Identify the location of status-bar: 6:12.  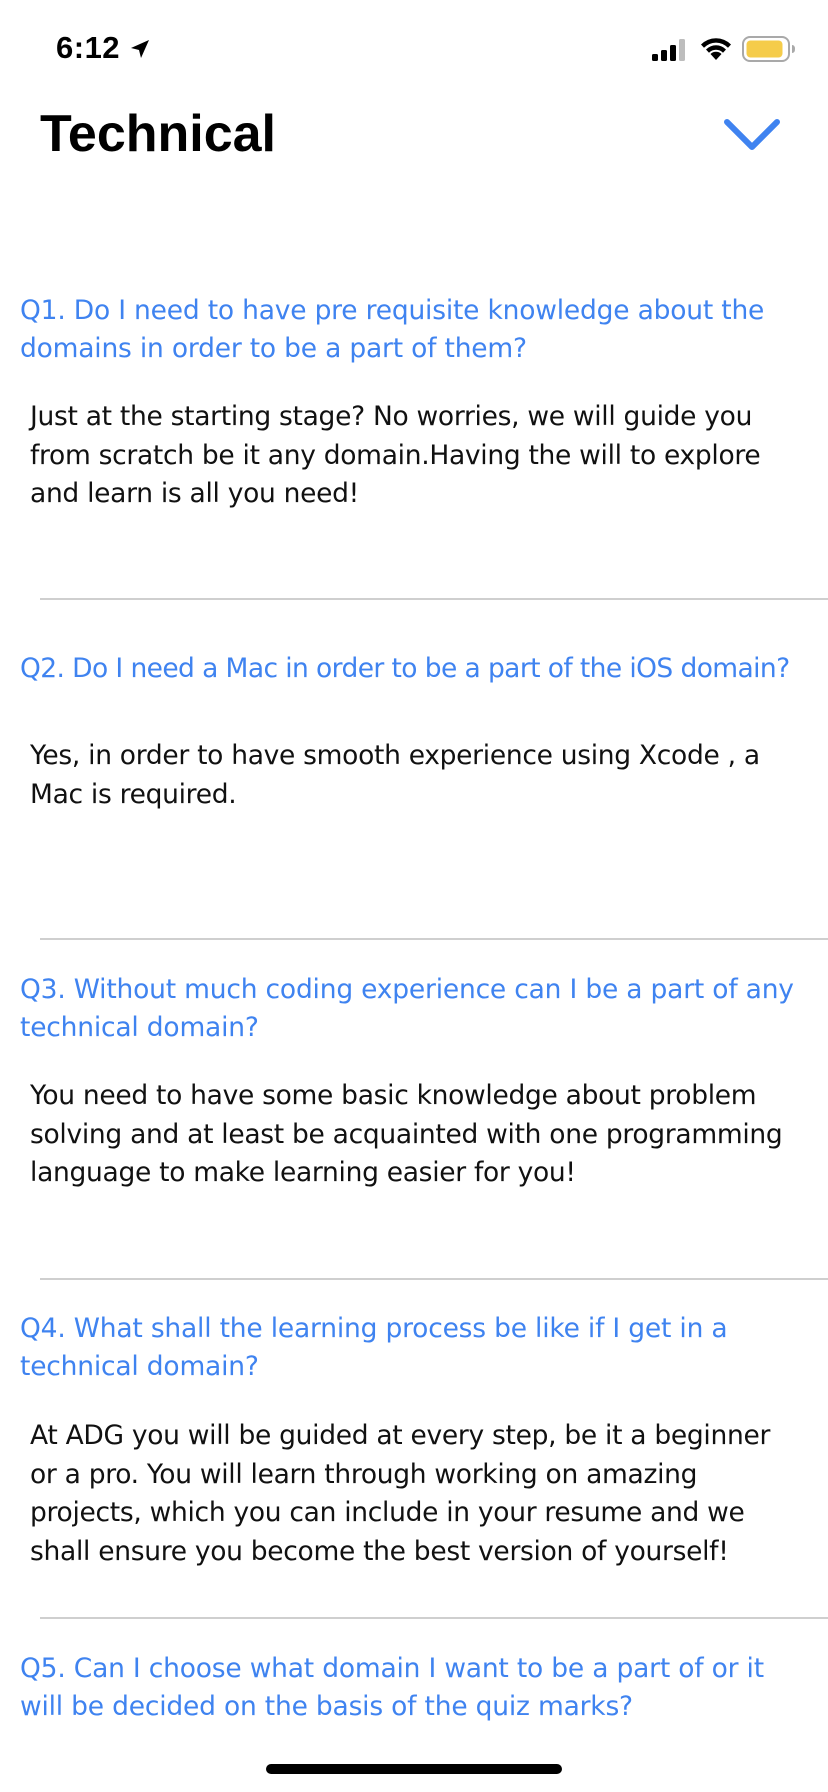
(414, 50).